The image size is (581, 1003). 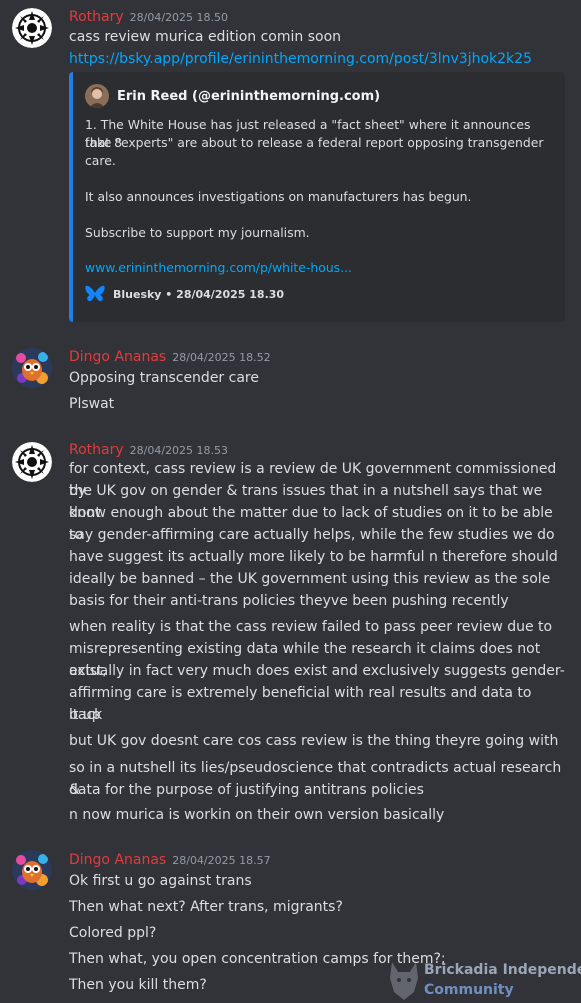 I want to click on embed-author-name: Erin Reed (@erininthemorning.com), so click(x=249, y=96).